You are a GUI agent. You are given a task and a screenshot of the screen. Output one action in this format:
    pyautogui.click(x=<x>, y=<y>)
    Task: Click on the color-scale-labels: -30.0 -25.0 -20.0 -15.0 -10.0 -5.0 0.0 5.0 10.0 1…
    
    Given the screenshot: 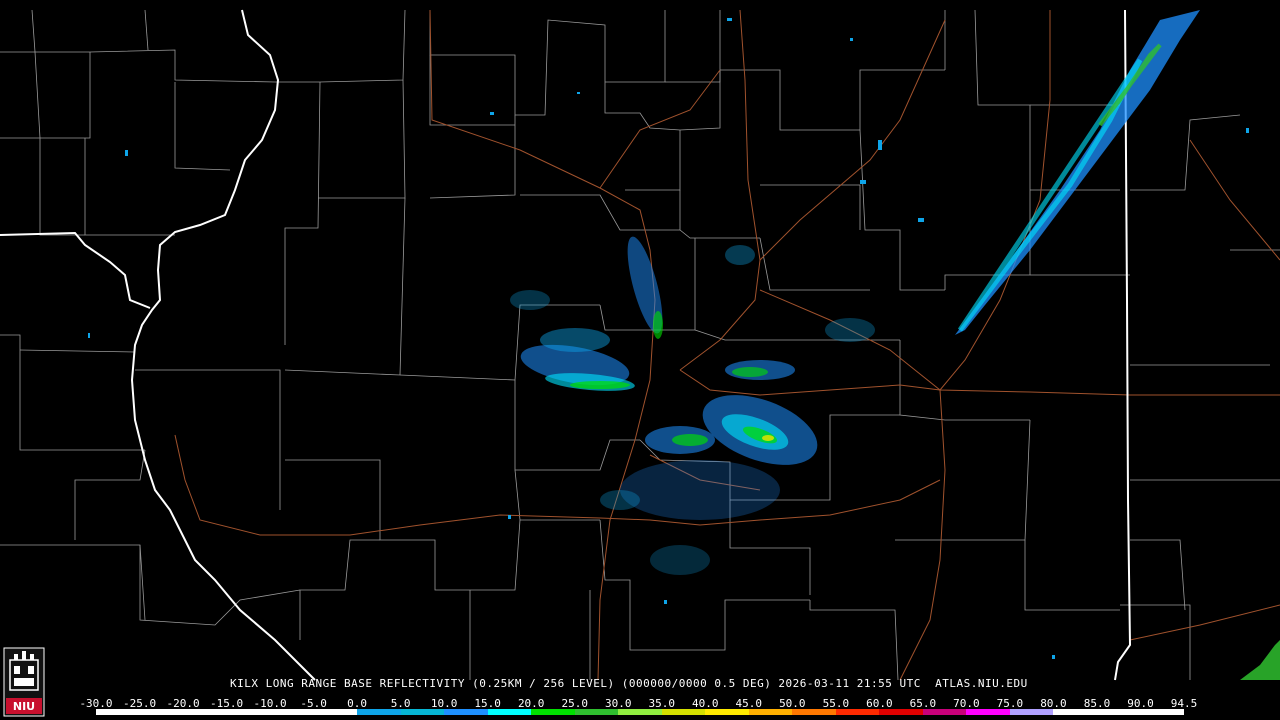 What is the action you would take?
    pyautogui.click(x=638, y=703)
    